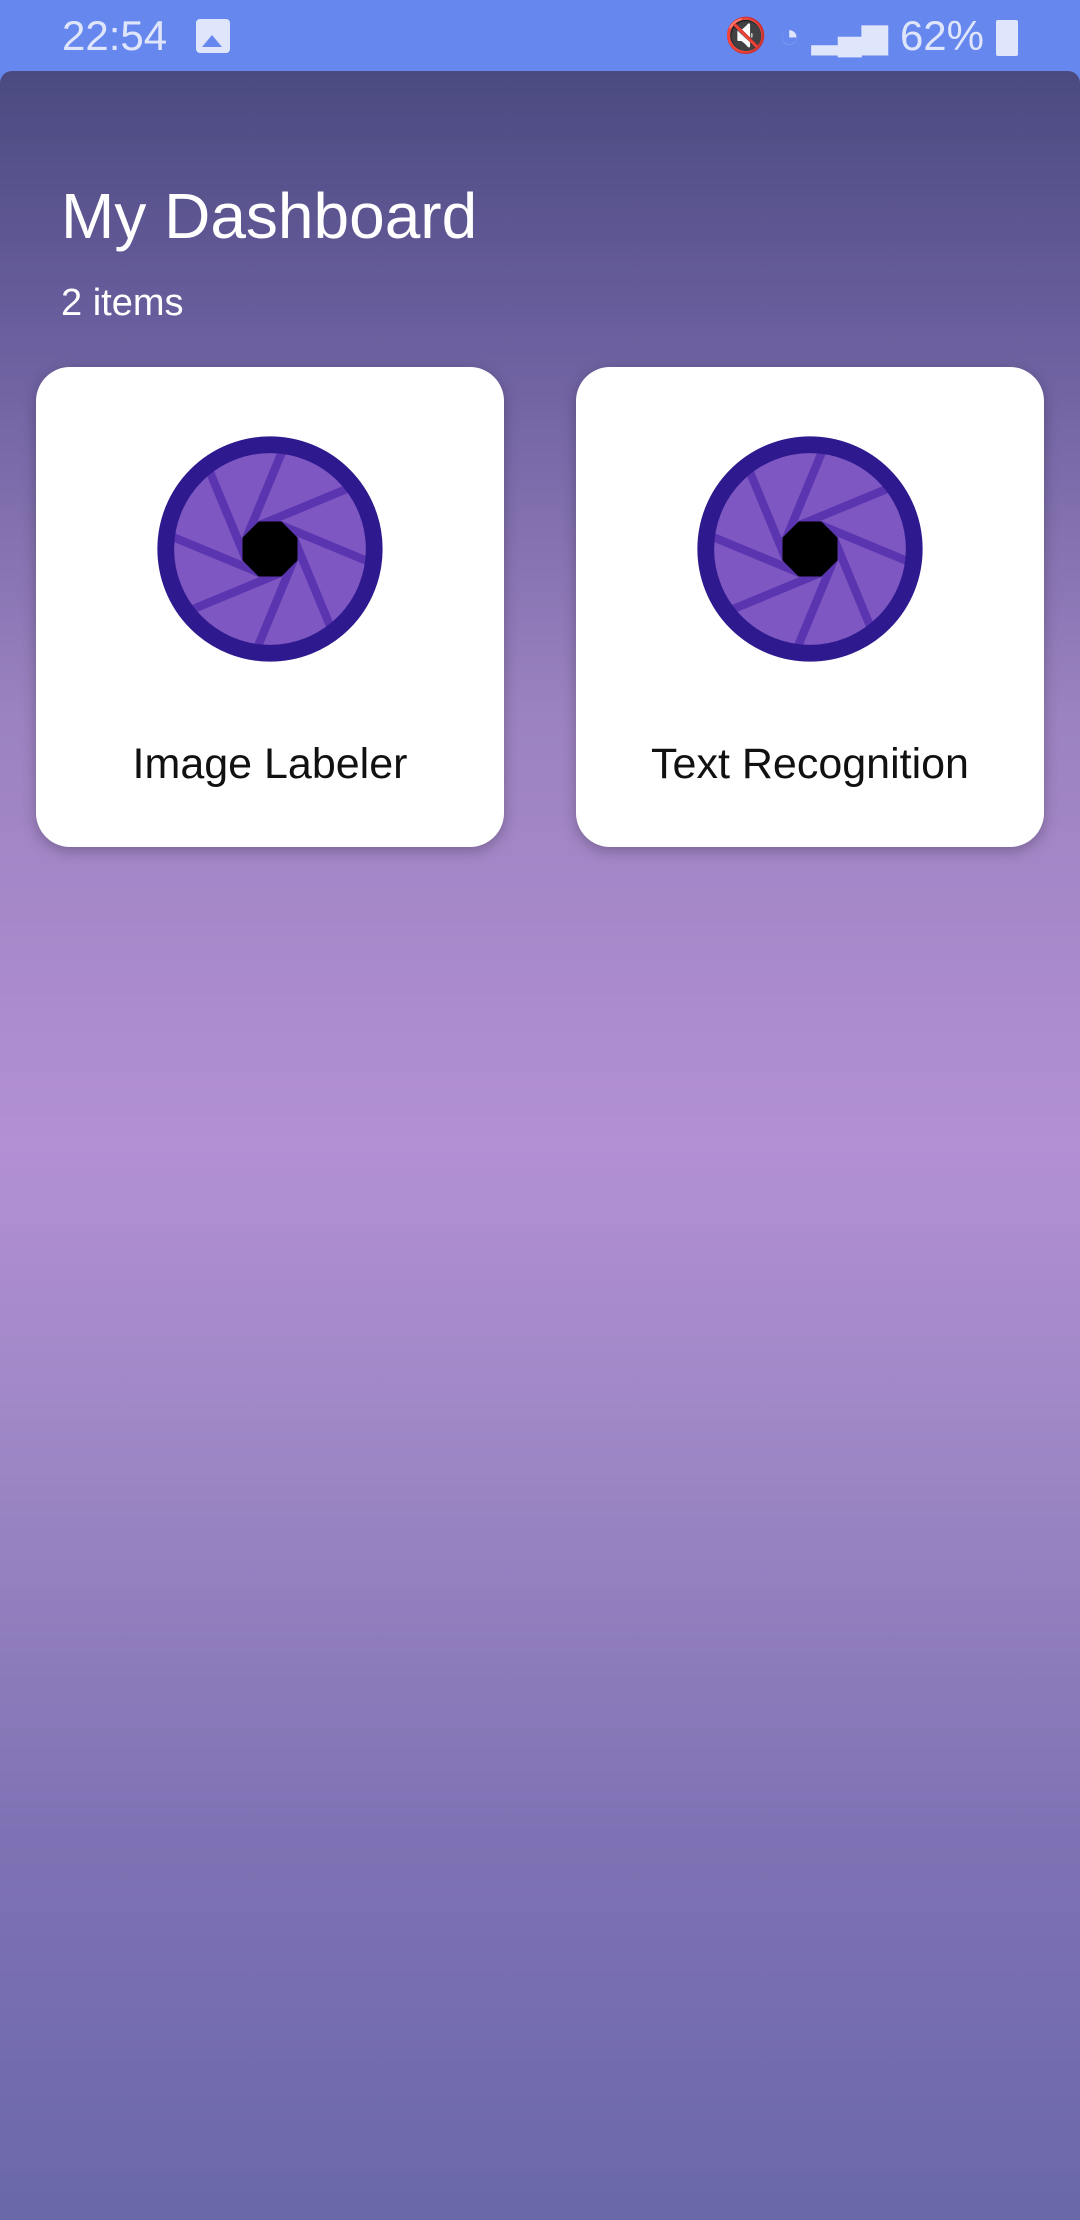 The image size is (1080, 2220). What do you see at coordinates (540, 35) in the screenshot?
I see `status-bar: 22:54 🔇 ◔ ▂▄▆ 62%` at bounding box center [540, 35].